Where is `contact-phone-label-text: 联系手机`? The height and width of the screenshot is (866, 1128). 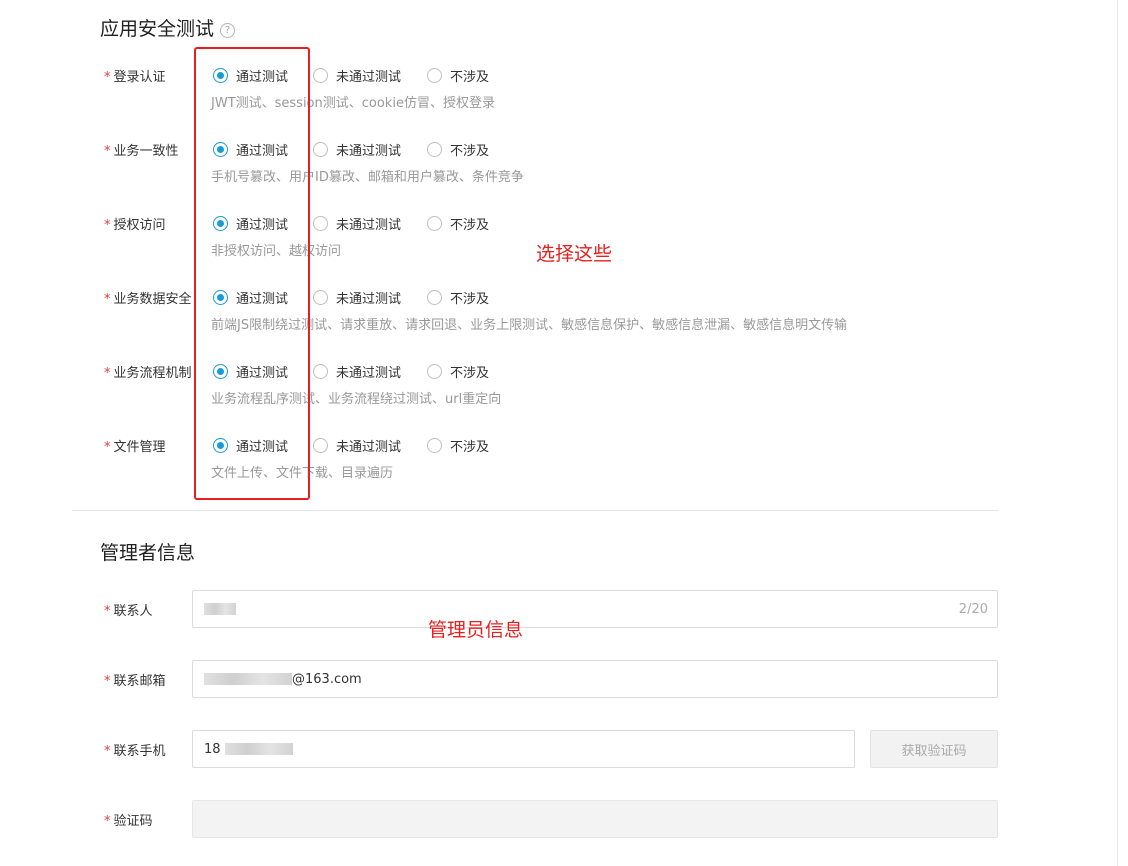
contact-phone-label-text: 联系手机 is located at coordinates (139, 751).